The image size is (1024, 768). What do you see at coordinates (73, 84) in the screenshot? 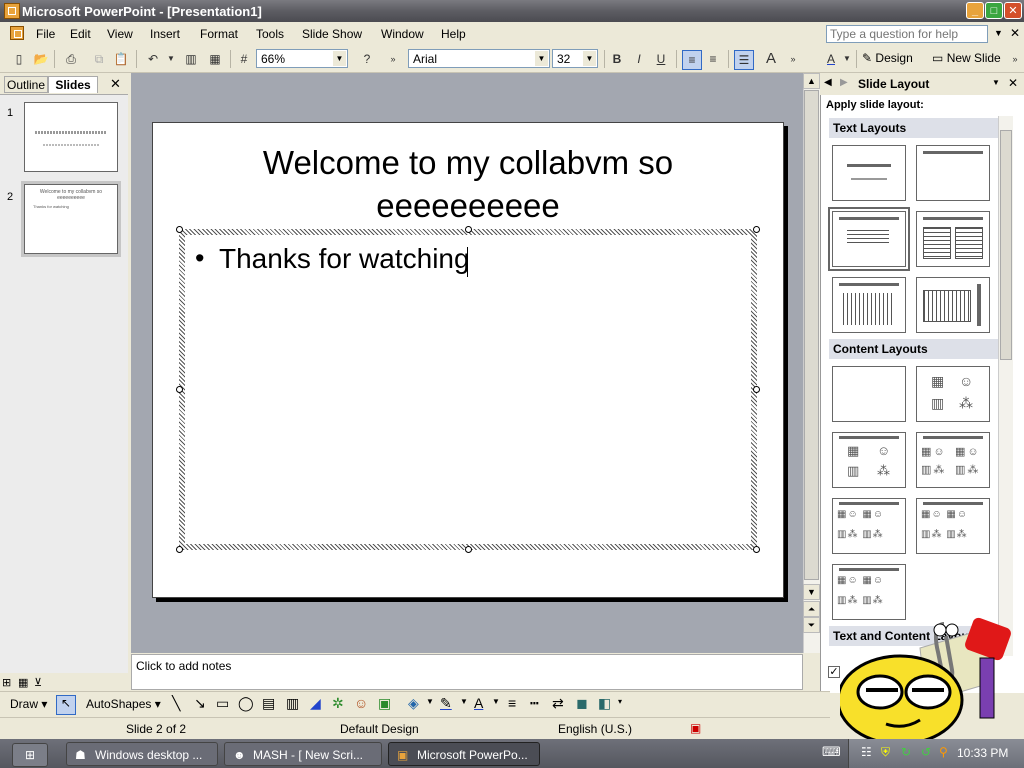
I see `tab-slides: Slides` at bounding box center [73, 84].